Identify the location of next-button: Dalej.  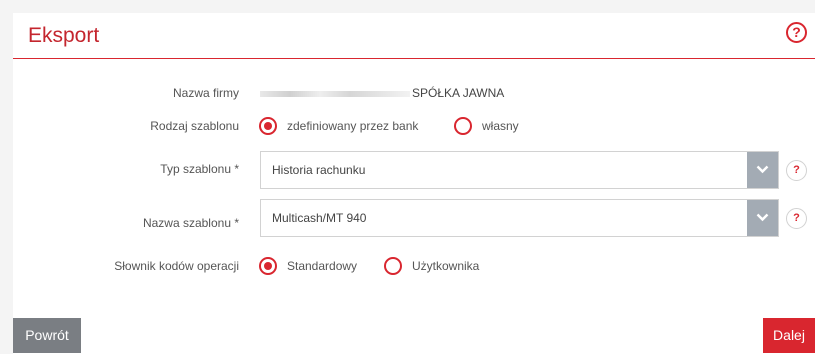
(789, 335).